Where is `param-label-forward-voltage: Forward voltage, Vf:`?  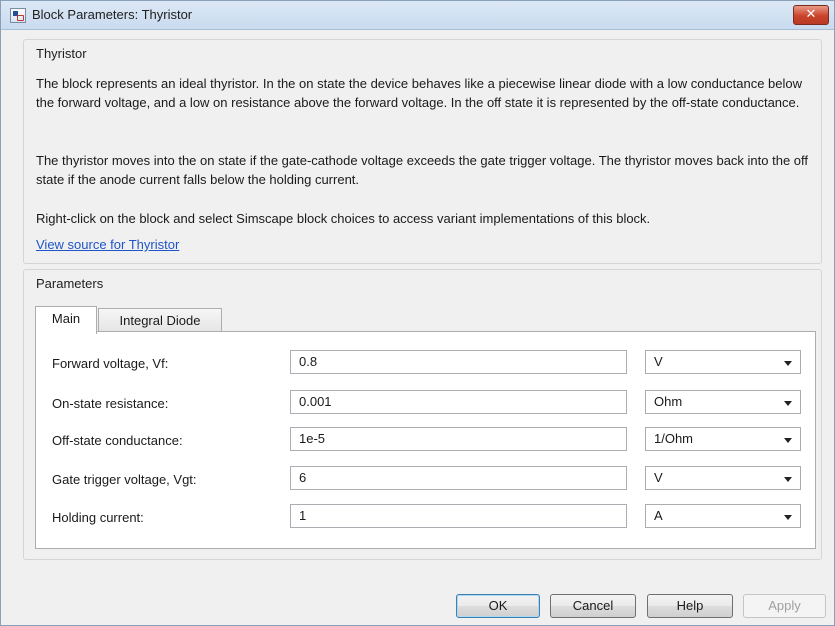 param-label-forward-voltage: Forward voltage, Vf: is located at coordinates (110, 363).